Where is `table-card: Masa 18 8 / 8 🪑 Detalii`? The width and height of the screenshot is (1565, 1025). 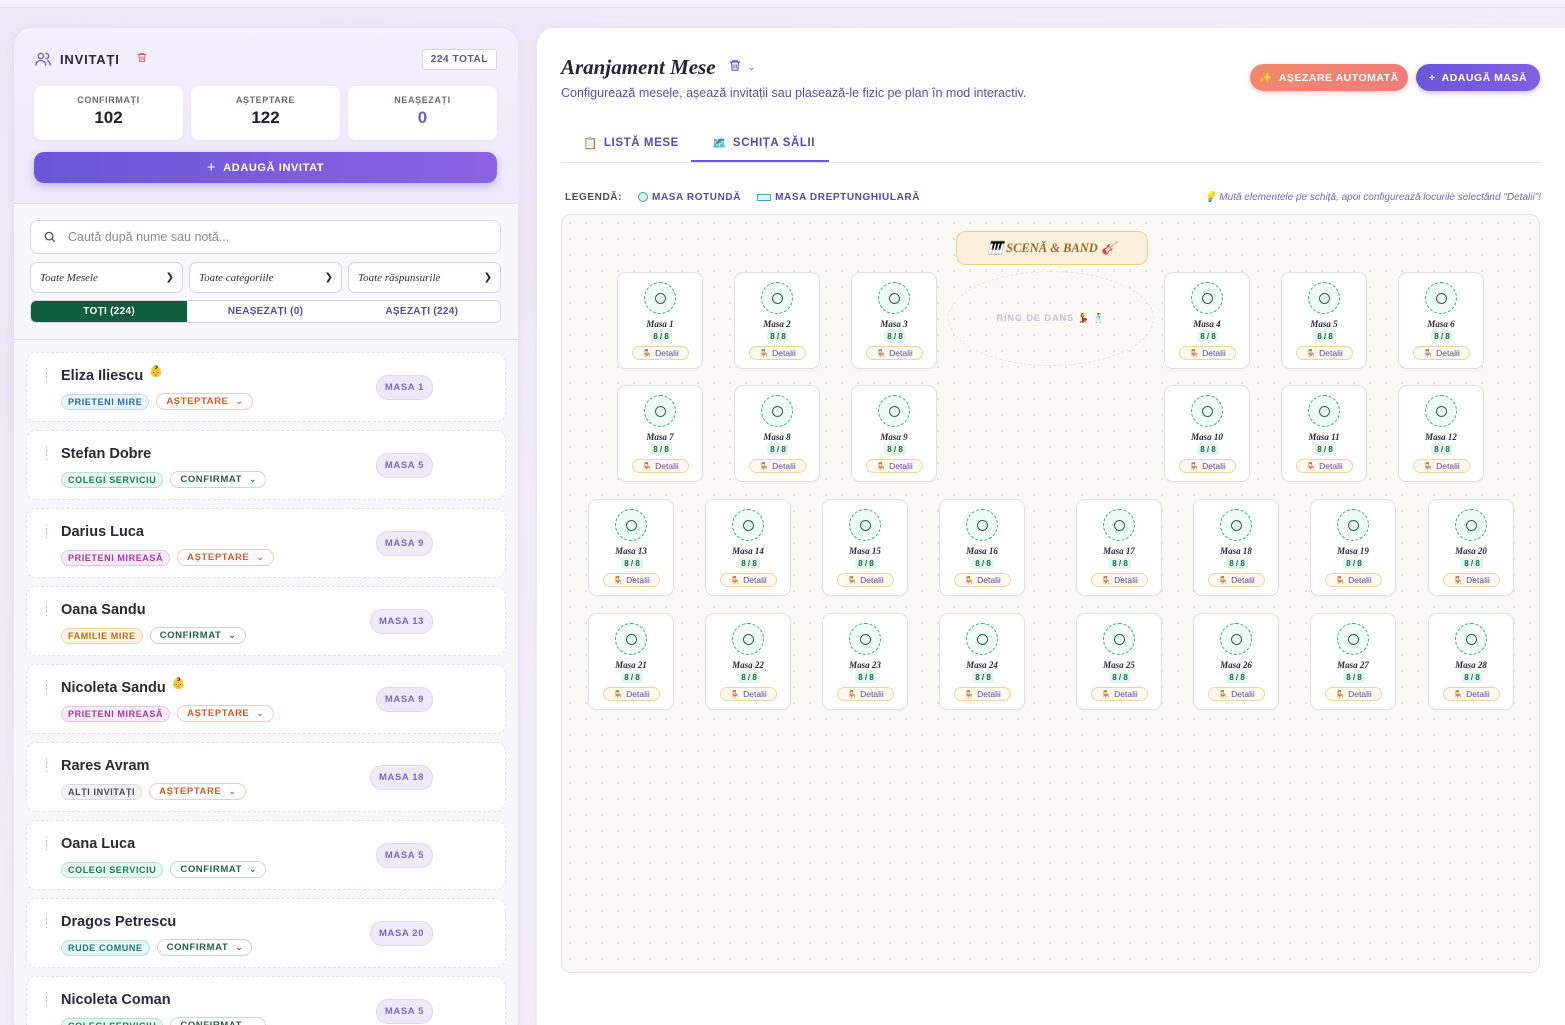
table-card: Masa 18 8 / 8 🪑 Detalii is located at coordinates (1236, 547).